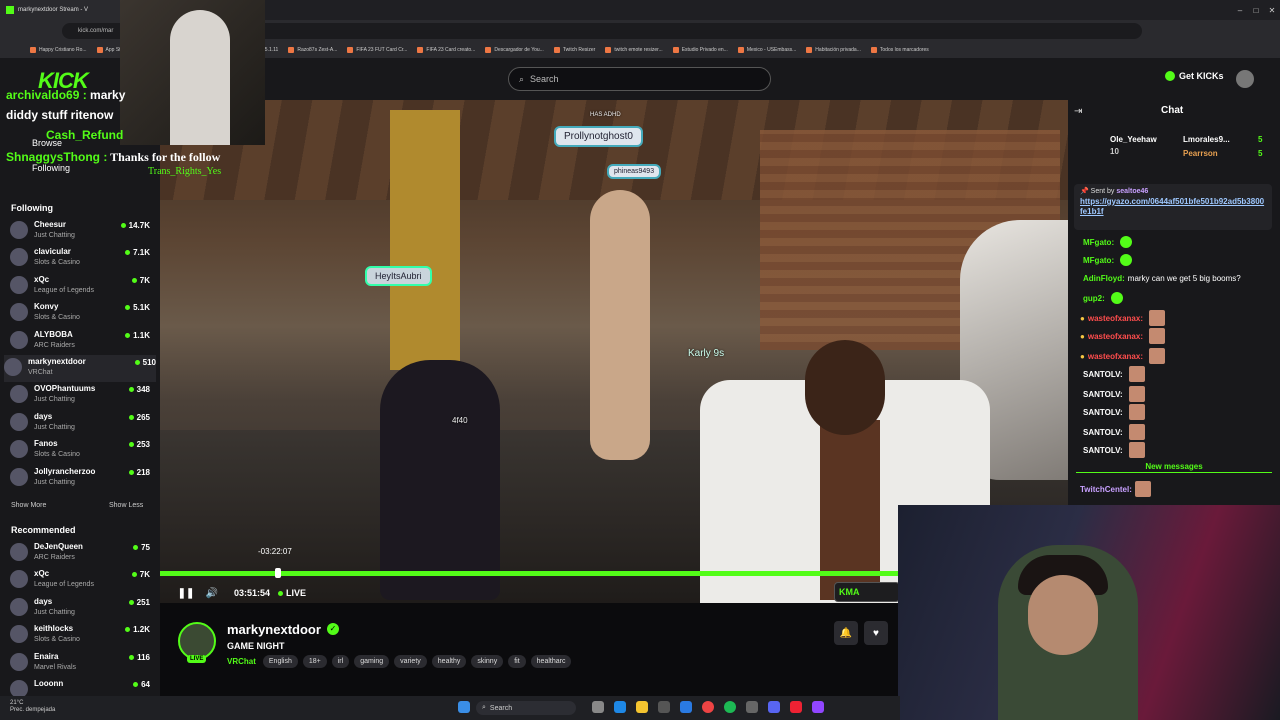 This screenshot has width=1280, height=720. What do you see at coordinates (449, 661) in the screenshot?
I see `stream-tag: healthy` at bounding box center [449, 661].